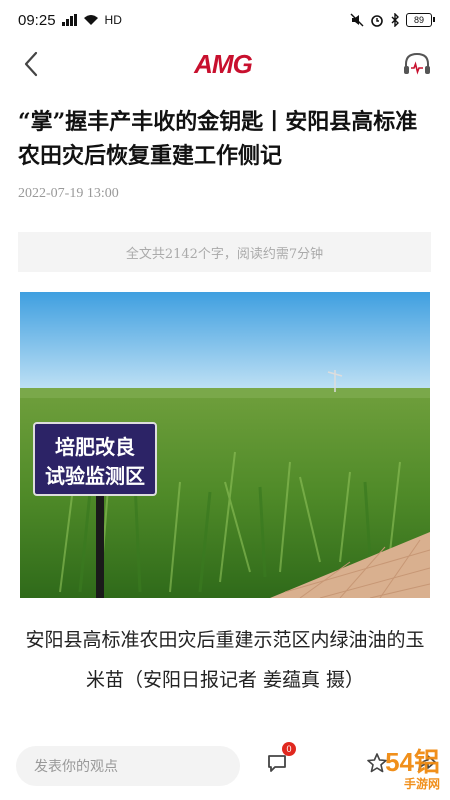  What do you see at coordinates (224, 252) in the screenshot?
I see `read-time-info: 全文共2142个字，阅读约需7分钟` at bounding box center [224, 252].